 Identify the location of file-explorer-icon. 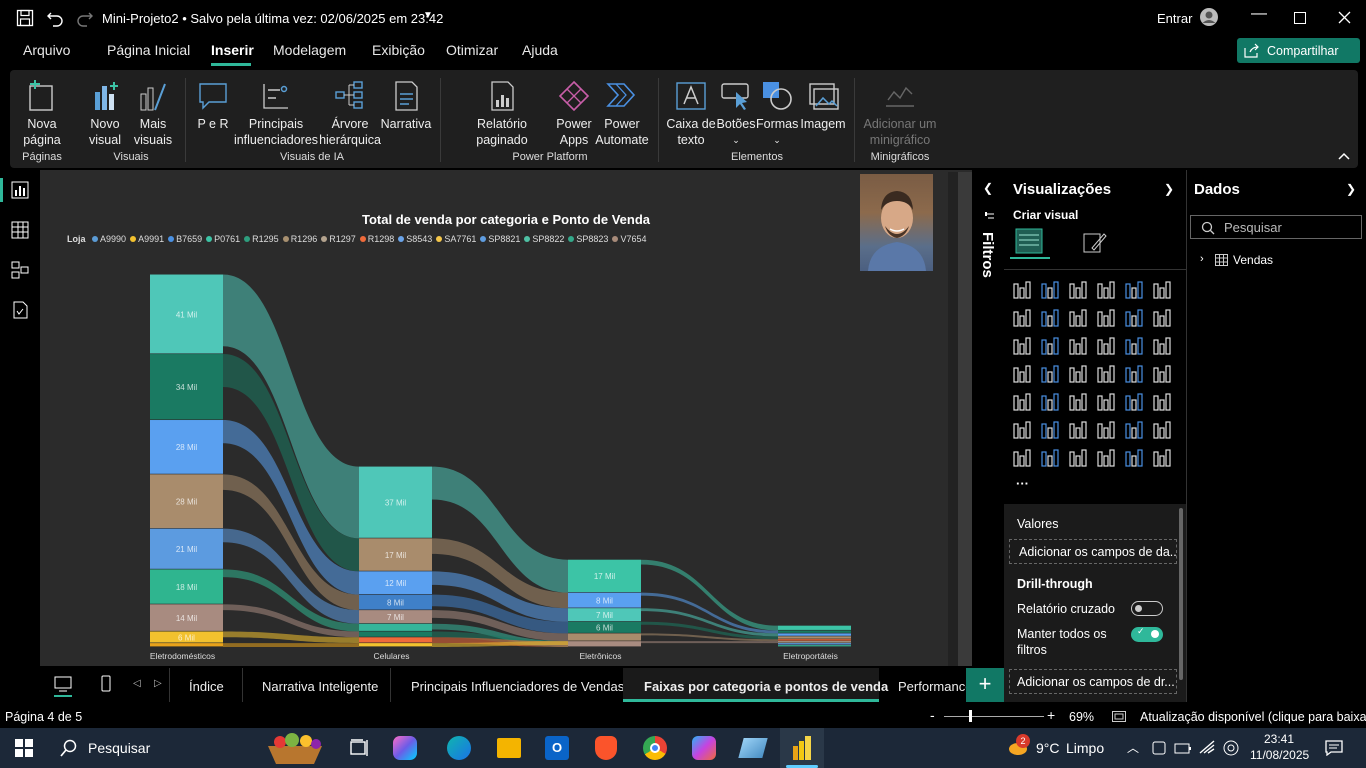
(509, 748).